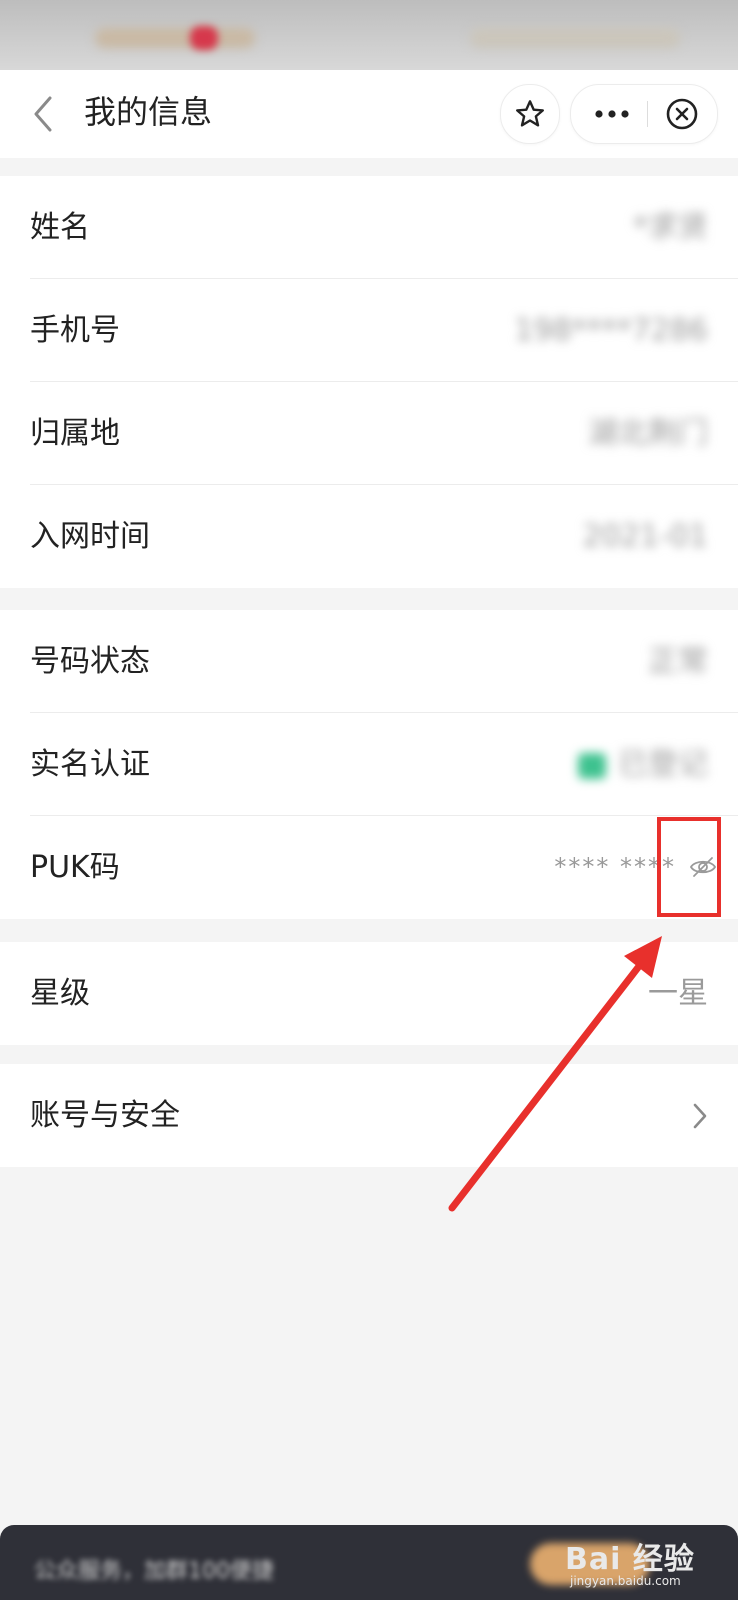 This screenshot has height=1600, width=738. Describe the element at coordinates (75, 867) in the screenshot. I see `row-label: PUK码` at that location.